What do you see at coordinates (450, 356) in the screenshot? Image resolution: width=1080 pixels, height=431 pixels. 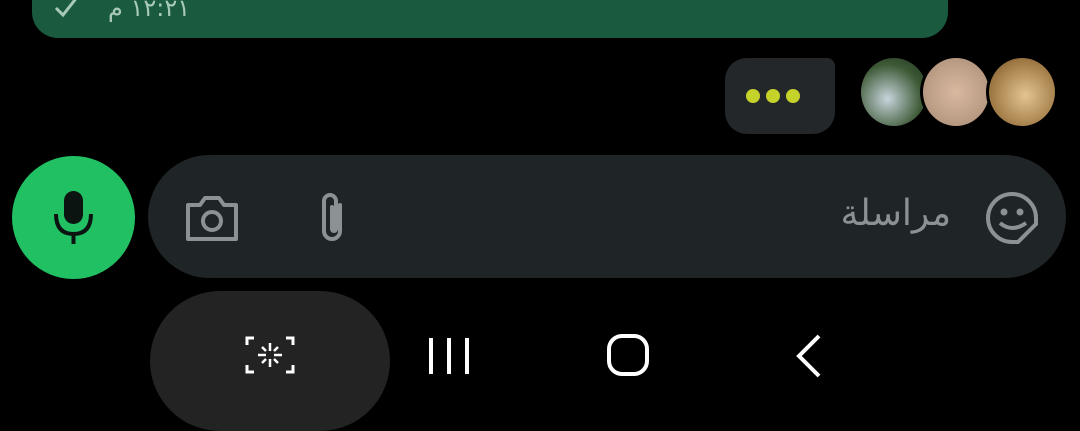 I see `recents-icon` at bounding box center [450, 356].